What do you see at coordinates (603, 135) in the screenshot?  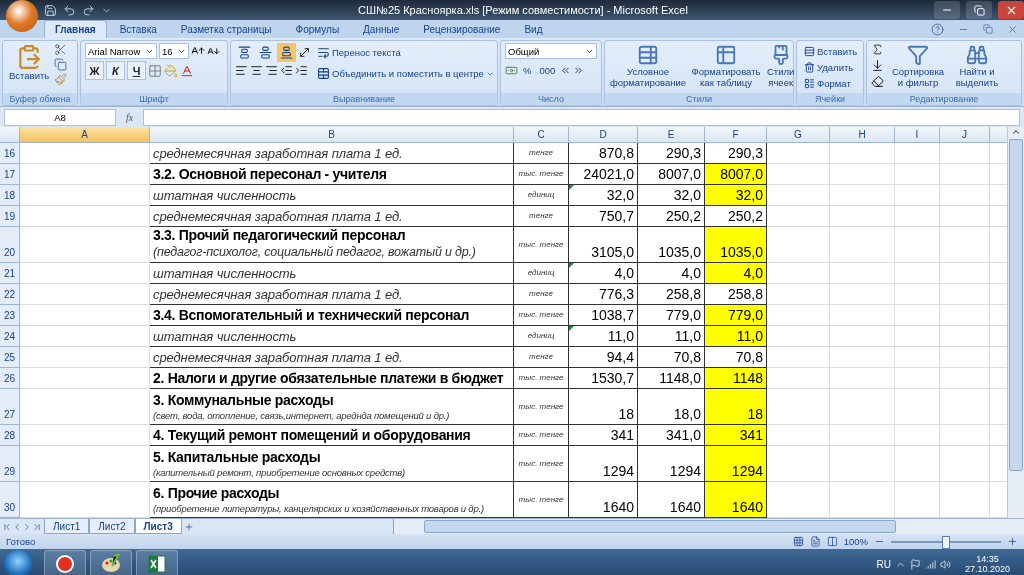 I see `column-header: D` at bounding box center [603, 135].